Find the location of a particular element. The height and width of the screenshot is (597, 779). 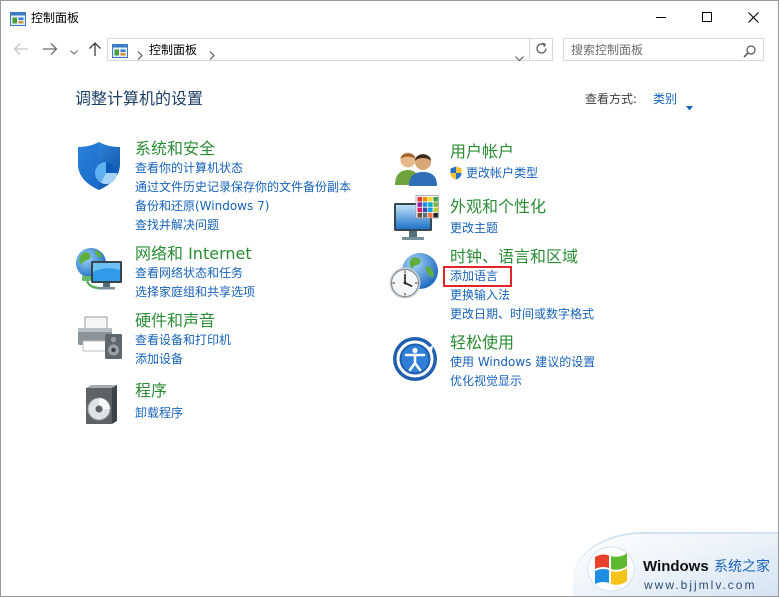

category-title-user-accounts: 用户帐户 is located at coordinates (494, 152).